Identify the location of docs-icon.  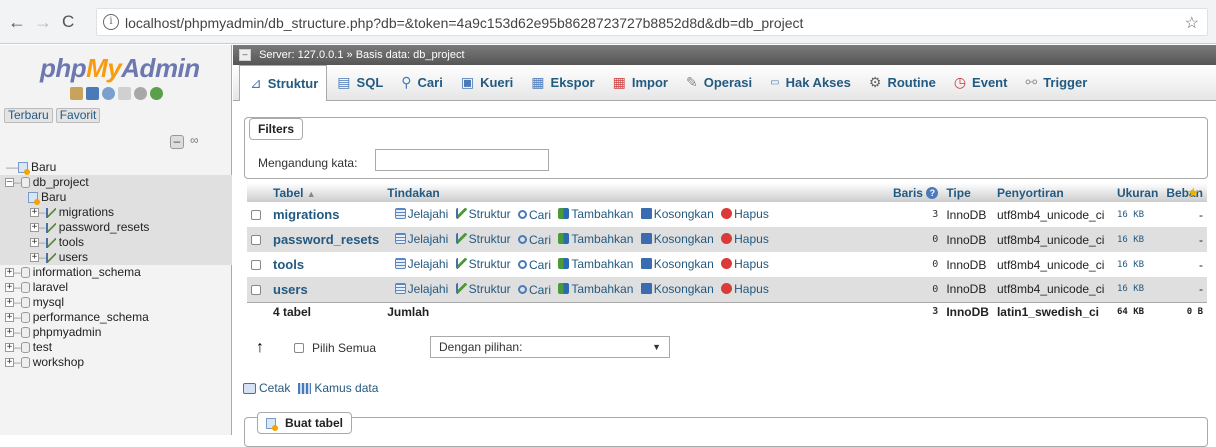
(124, 93).